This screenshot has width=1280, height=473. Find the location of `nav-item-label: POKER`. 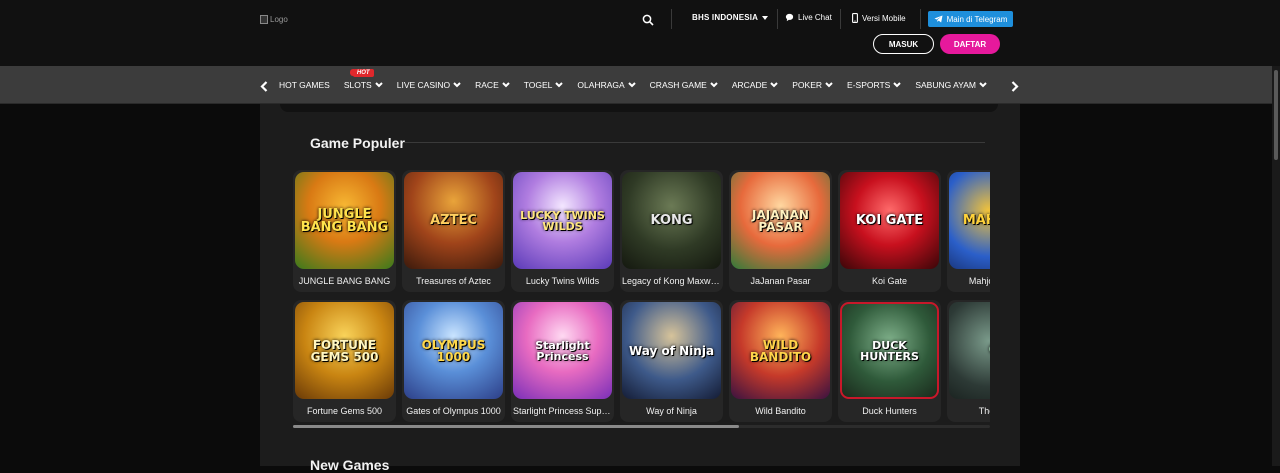

nav-item-label: POKER is located at coordinates (807, 85).